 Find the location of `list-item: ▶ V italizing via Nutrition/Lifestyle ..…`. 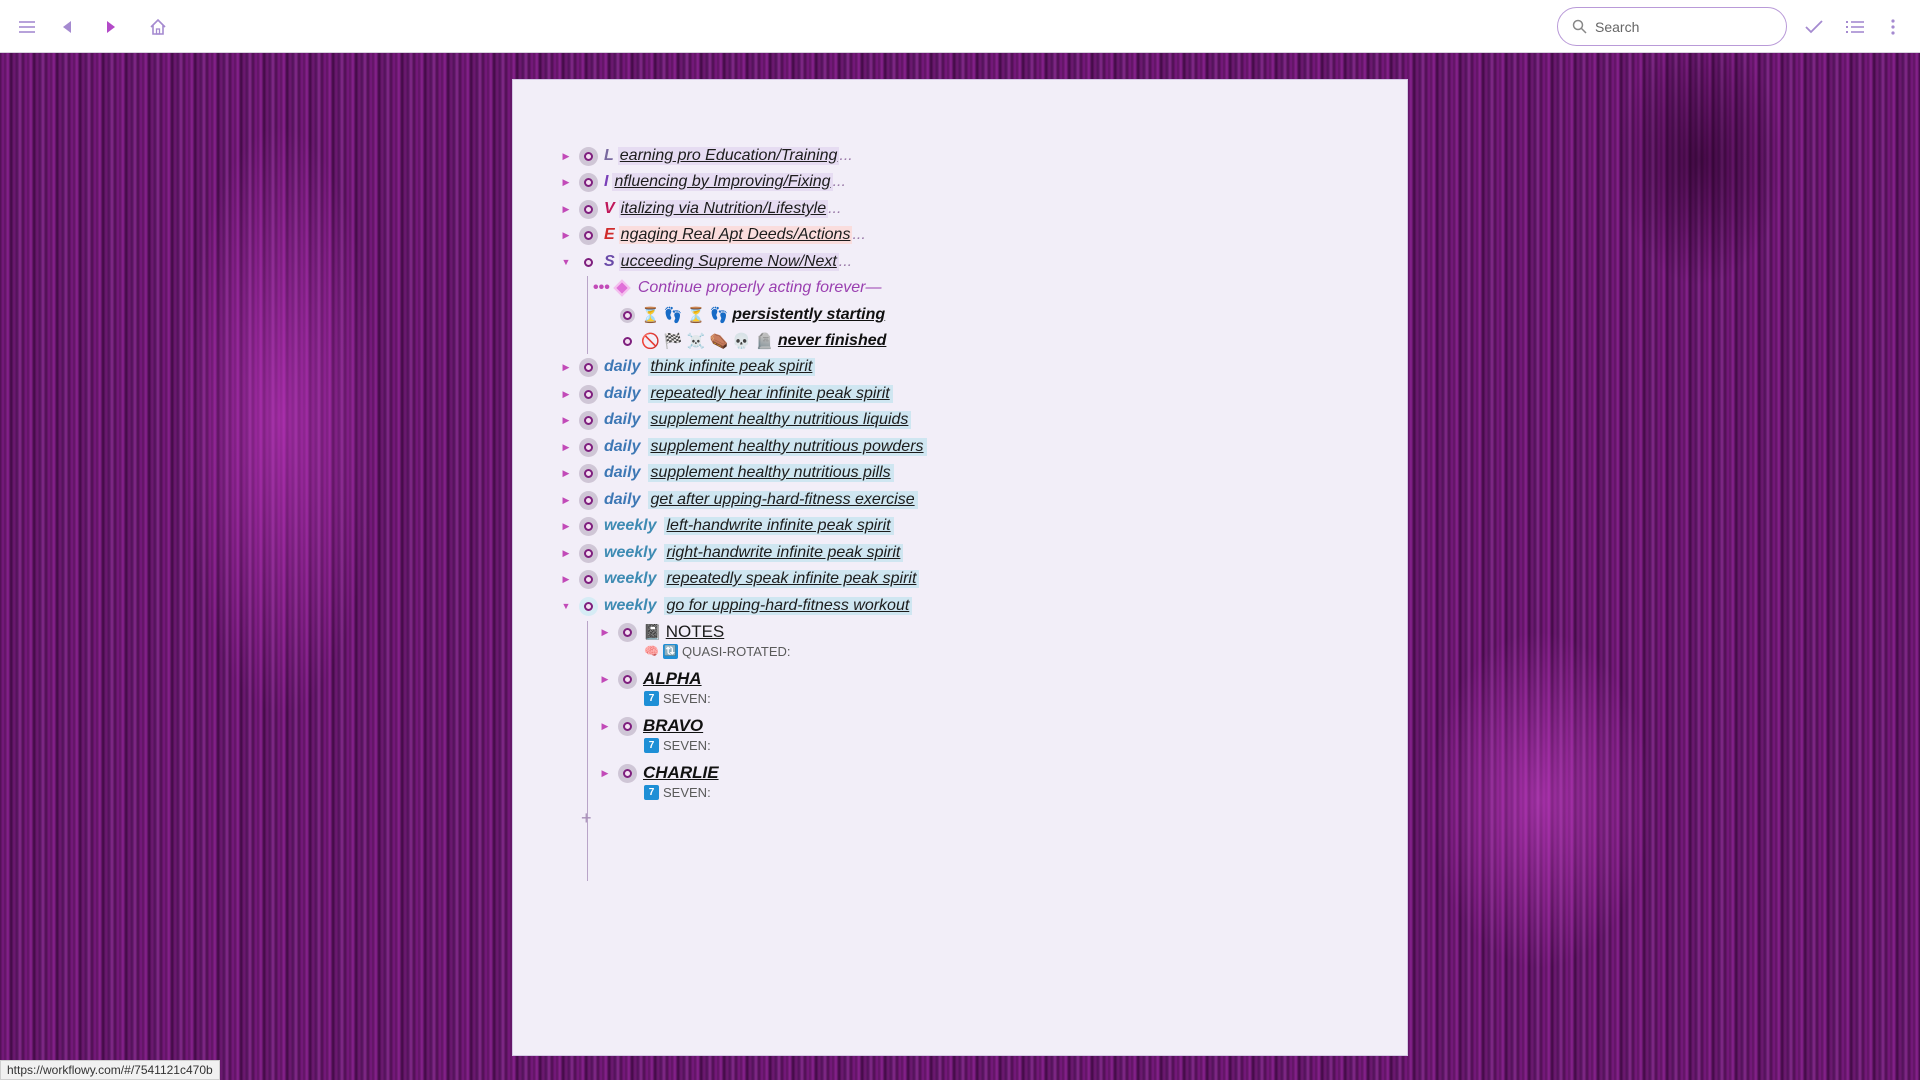

list-item: ▶ V italizing via Nutrition/Lifestyle ..… is located at coordinates (699, 209).